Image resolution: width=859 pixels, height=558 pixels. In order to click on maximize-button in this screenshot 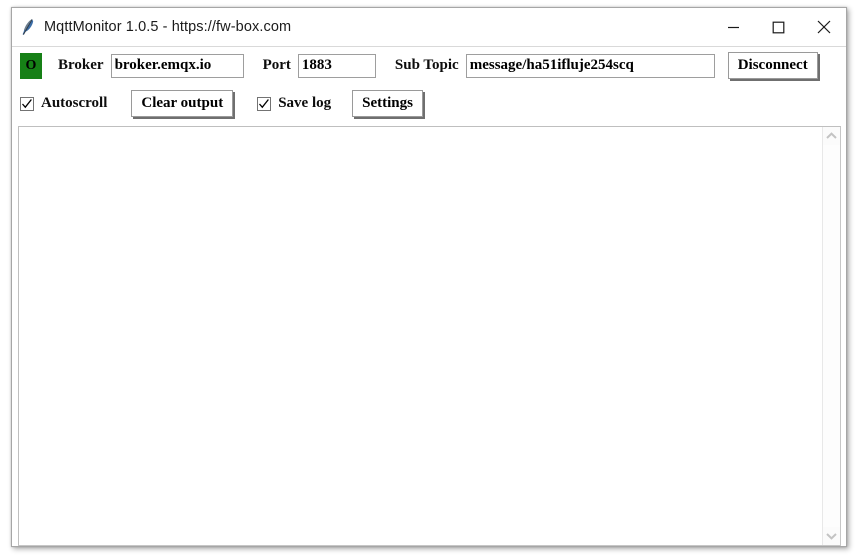, I will do `click(778, 27)`.